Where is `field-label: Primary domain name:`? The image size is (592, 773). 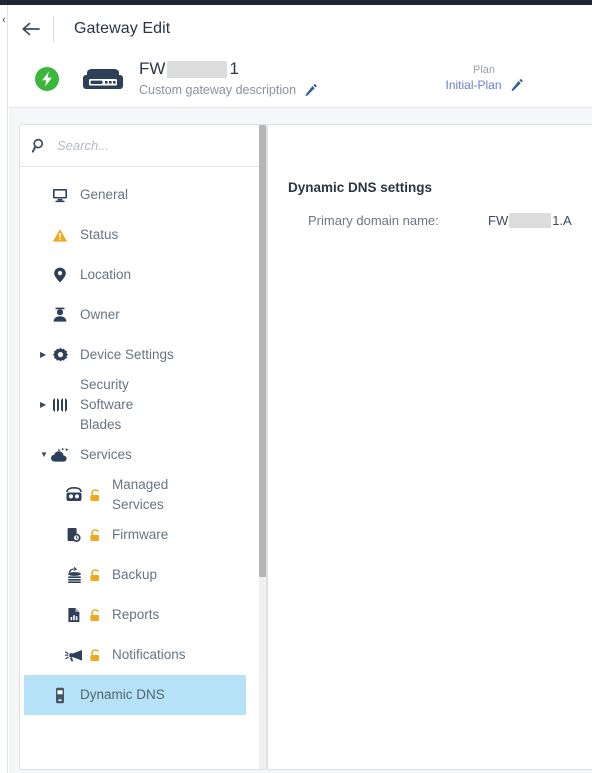
field-label: Primary domain name: is located at coordinates (373, 220).